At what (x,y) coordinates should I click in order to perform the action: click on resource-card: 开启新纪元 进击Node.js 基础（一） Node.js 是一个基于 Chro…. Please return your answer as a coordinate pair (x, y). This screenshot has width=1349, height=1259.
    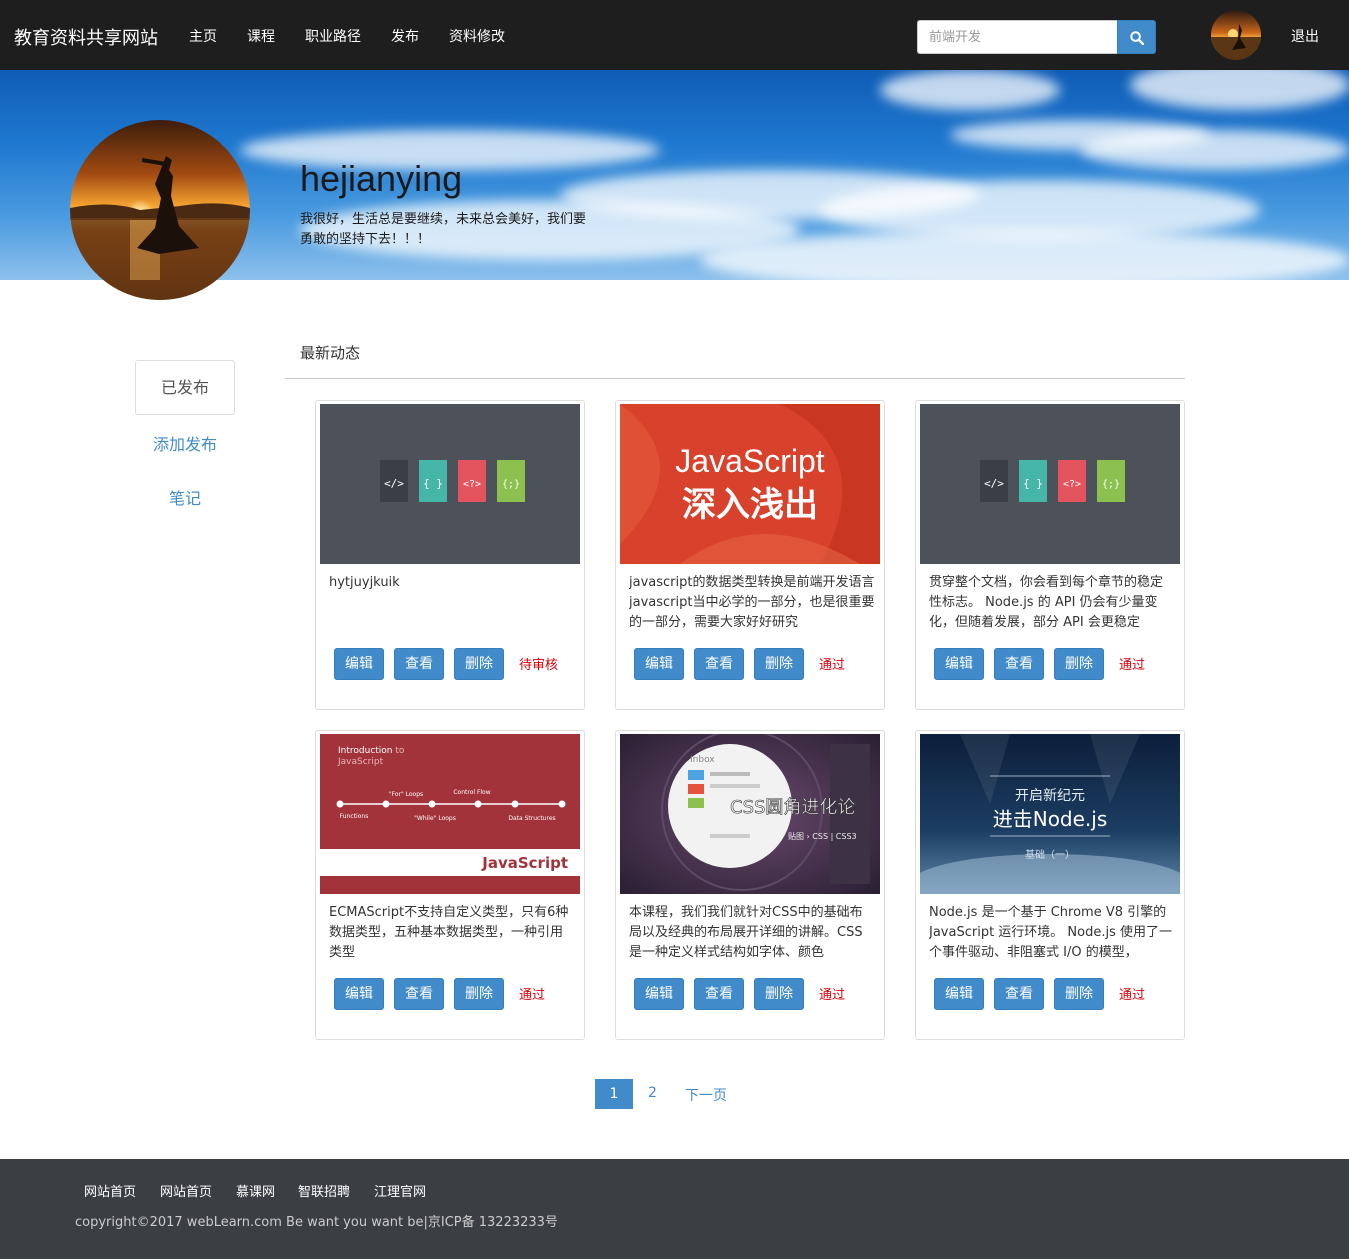
    Looking at the image, I should click on (1050, 885).